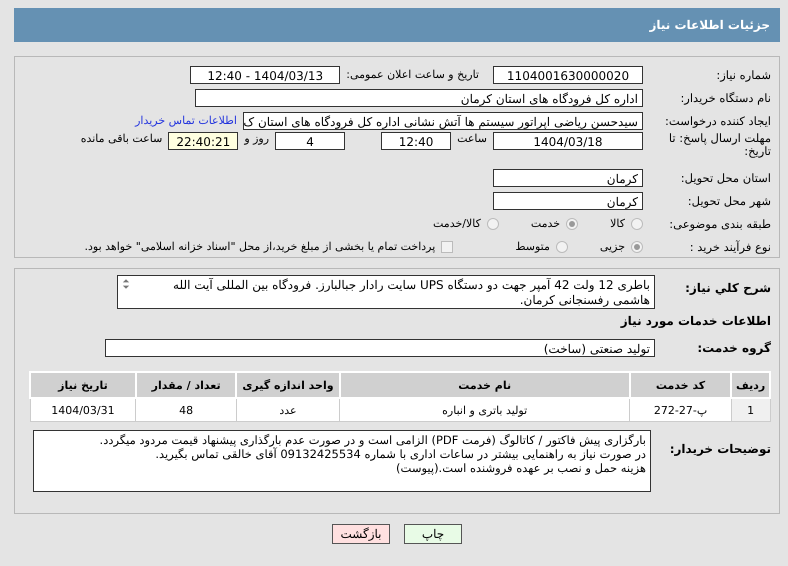 The height and width of the screenshot is (566, 788). I want to click on province-field: کرمان, so click(568, 177).